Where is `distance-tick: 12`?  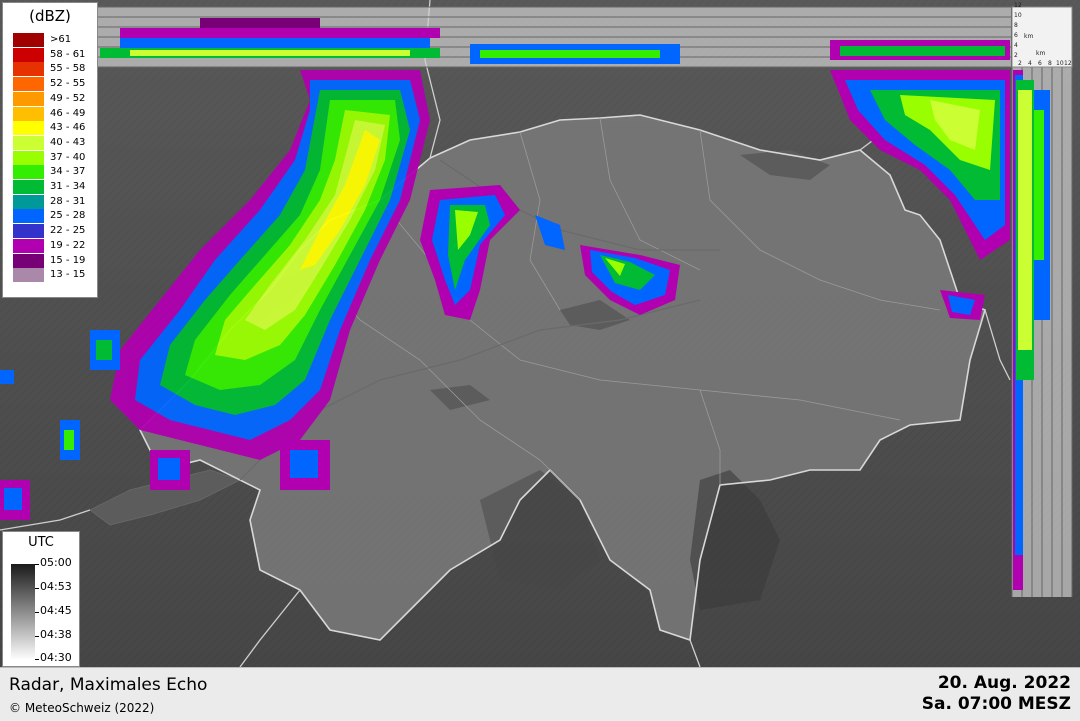
distance-tick: 12 is located at coordinates (1068, 63).